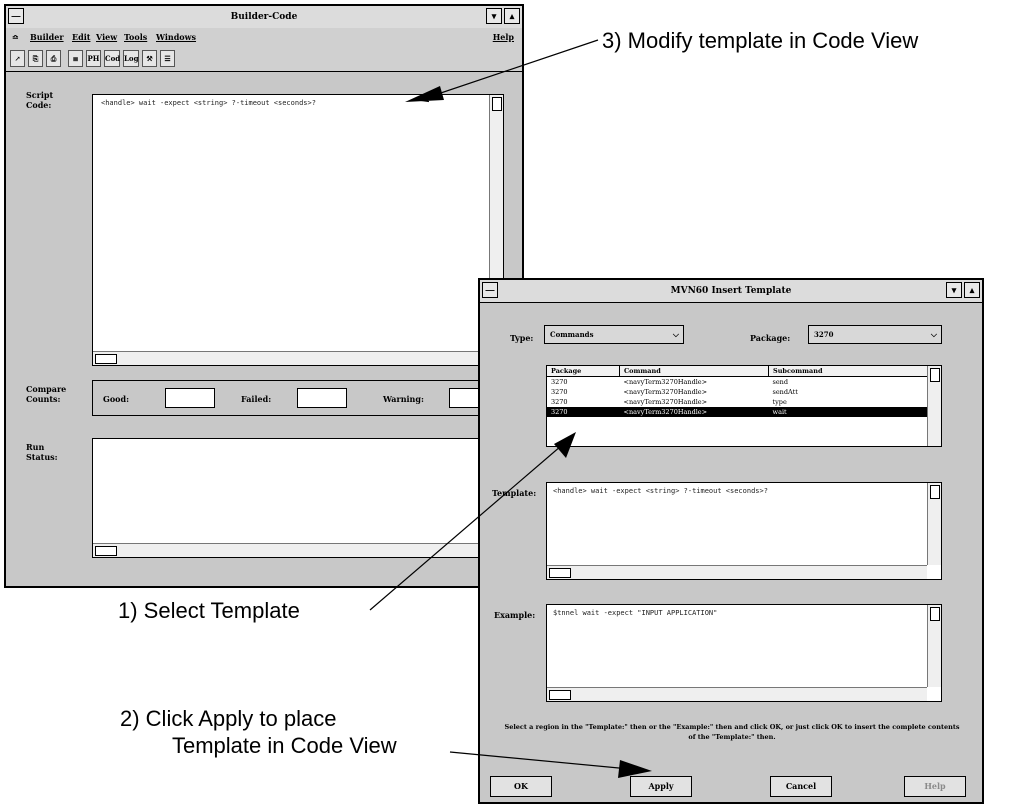 Image resolution: width=1033 pixels, height=811 pixels. What do you see at coordinates (760, 40) in the screenshot?
I see `callout-step3: 3) Modify template in Code View` at bounding box center [760, 40].